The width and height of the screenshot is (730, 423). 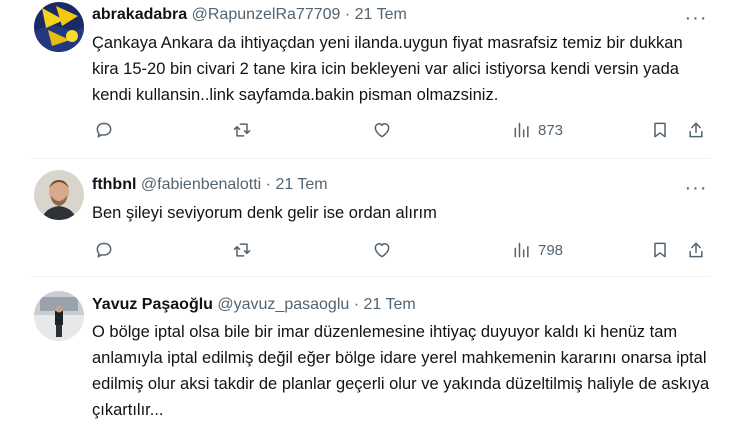 I want to click on views-count: 798, so click(x=551, y=250).